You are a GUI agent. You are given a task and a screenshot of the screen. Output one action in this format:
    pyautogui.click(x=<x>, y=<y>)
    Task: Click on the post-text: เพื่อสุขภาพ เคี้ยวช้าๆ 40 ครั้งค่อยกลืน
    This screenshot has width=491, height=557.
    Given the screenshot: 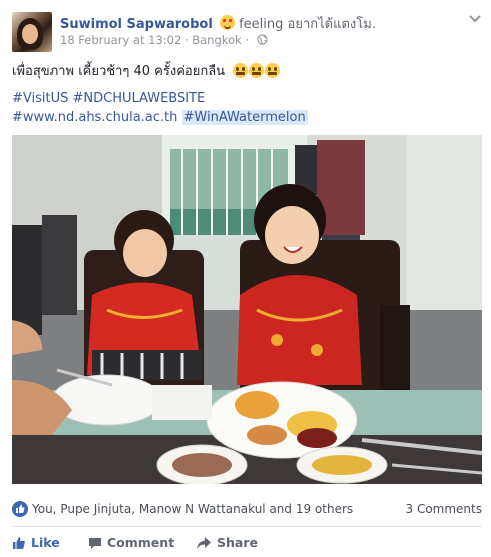 What is the action you would take?
    pyautogui.click(x=119, y=71)
    